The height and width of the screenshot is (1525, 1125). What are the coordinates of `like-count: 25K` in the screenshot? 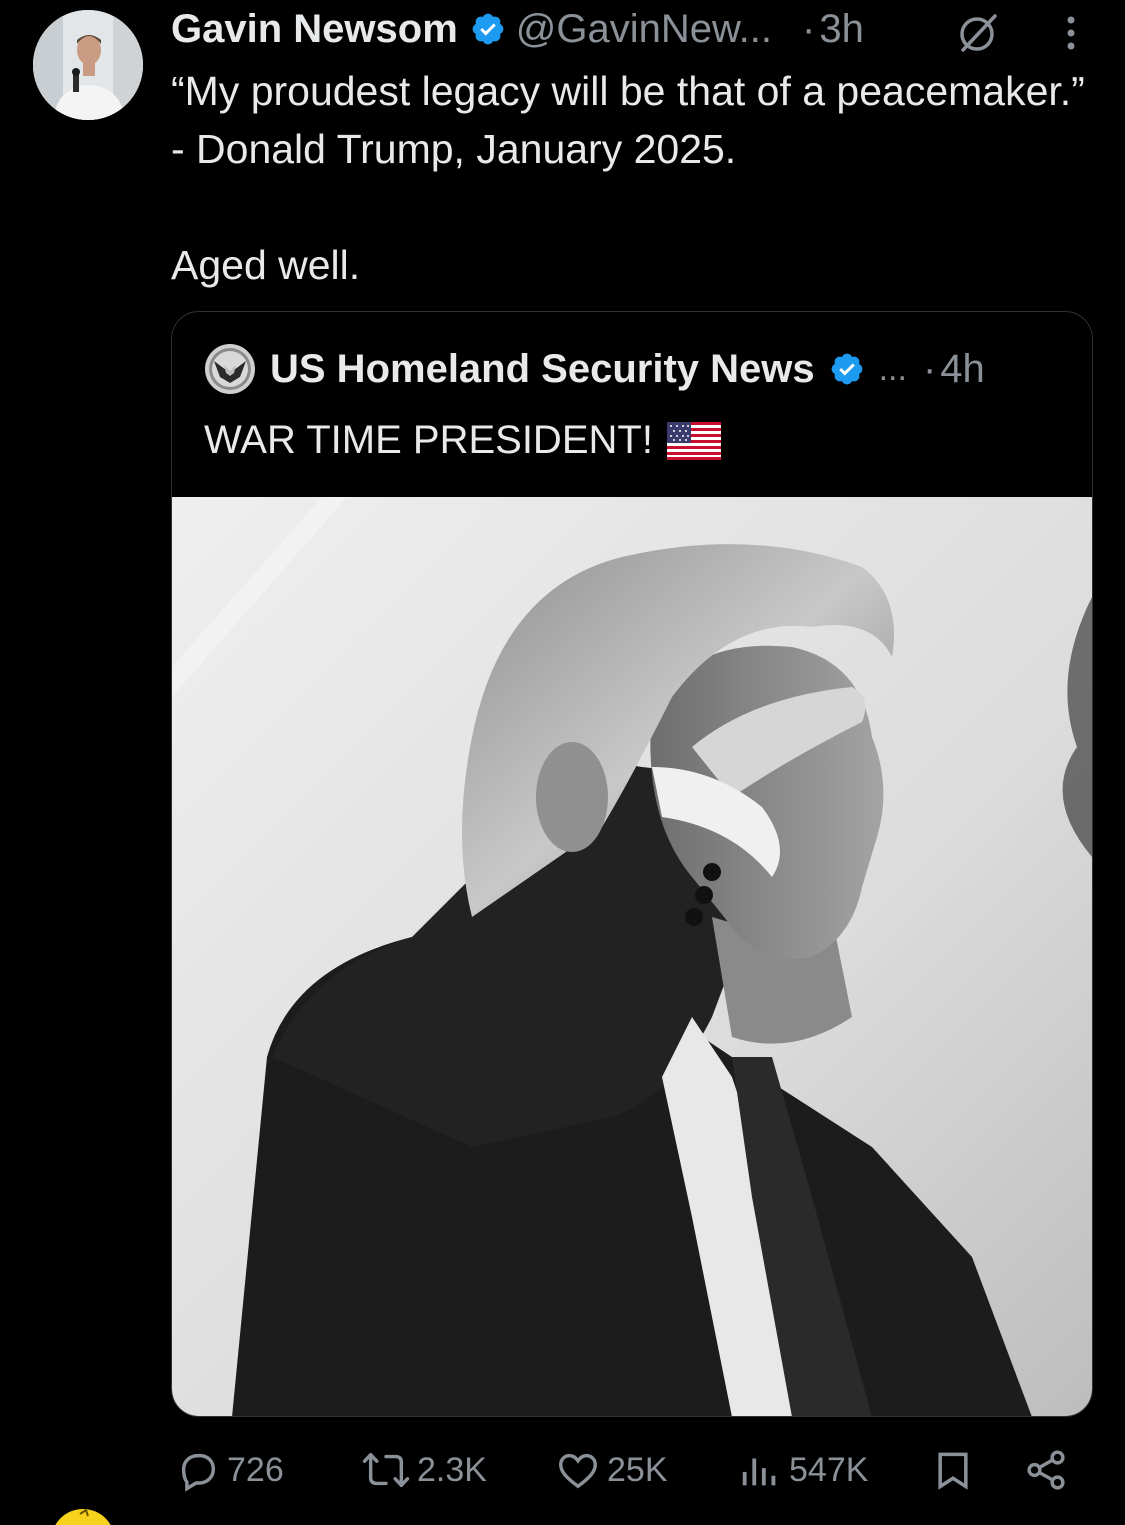 It's located at (637, 1469).